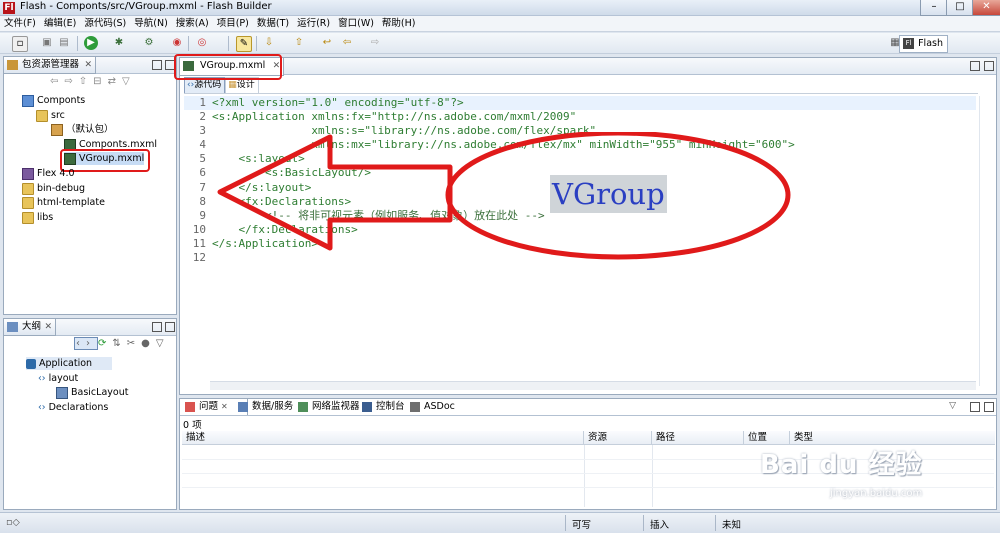 The image size is (1000, 533). Describe the element at coordinates (105, 24) in the screenshot. I see `menu-source: 源代码(S)` at that location.